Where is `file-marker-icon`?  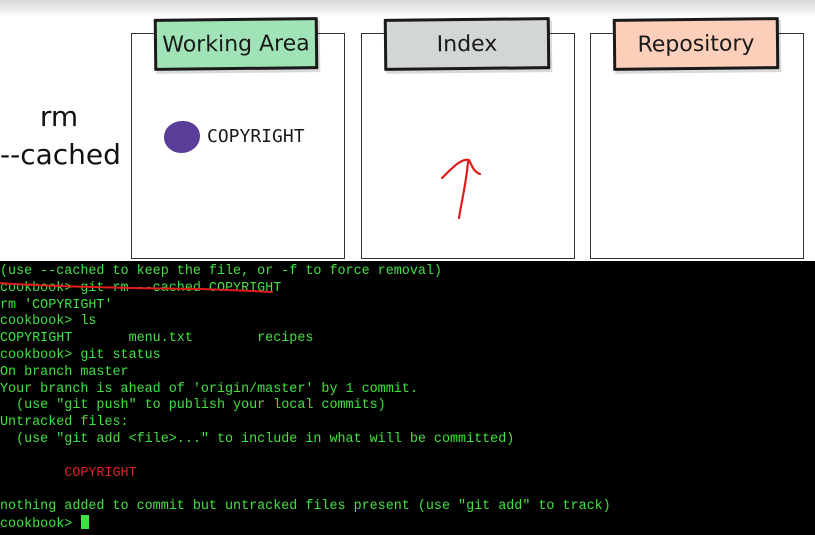
file-marker-icon is located at coordinates (182, 137).